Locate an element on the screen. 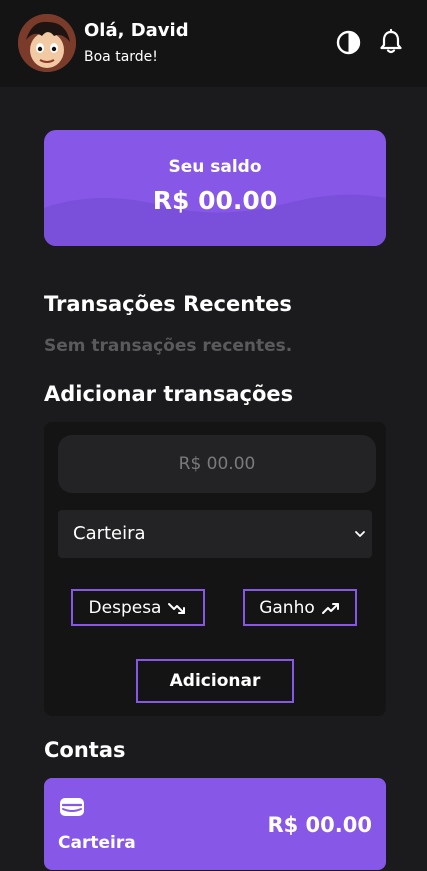 The height and width of the screenshot is (871, 427). balance-value: R$ 00.00 is located at coordinates (215, 200).